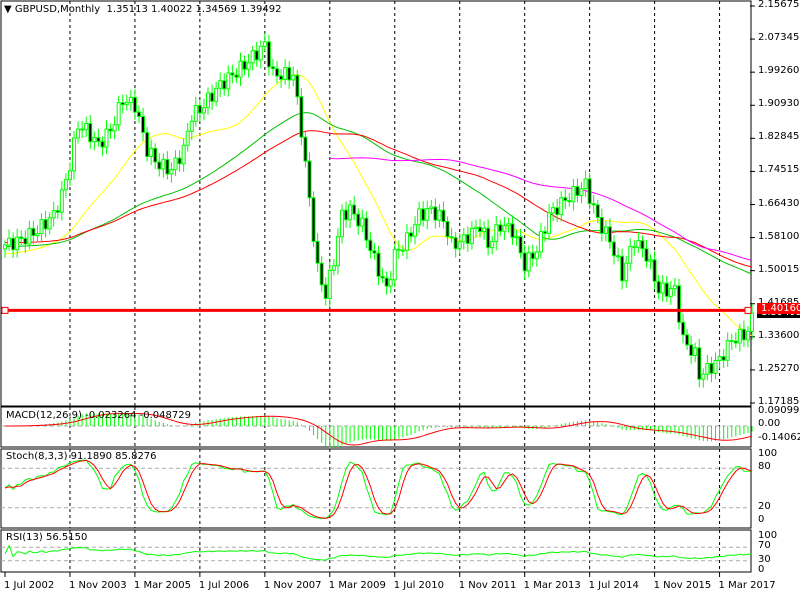 Image resolution: width=800 pixels, height=600 pixels. What do you see at coordinates (8, 9) in the screenshot?
I see `collapse-triangle-icon: ▼` at bounding box center [8, 9].